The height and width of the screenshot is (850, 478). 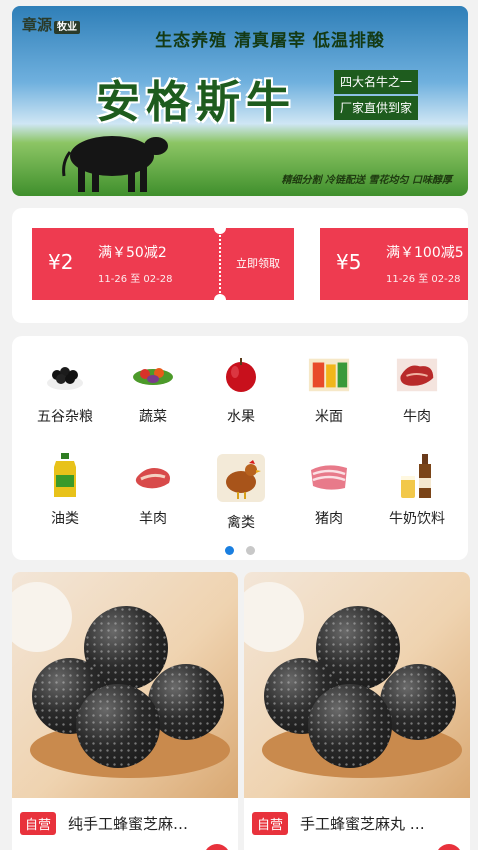 I want to click on claim-button: 立即领取, so click(x=258, y=264).